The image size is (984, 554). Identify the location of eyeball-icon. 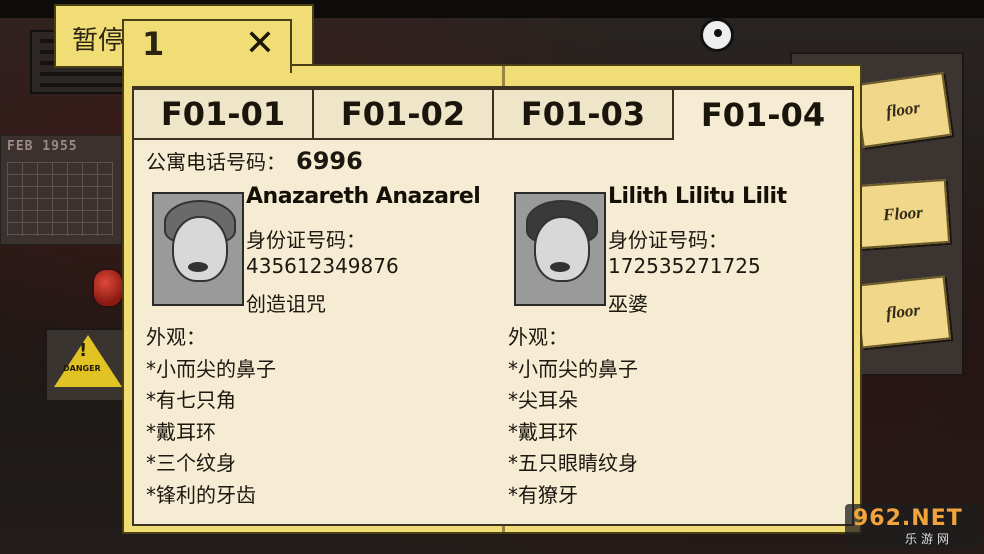
(717, 35).